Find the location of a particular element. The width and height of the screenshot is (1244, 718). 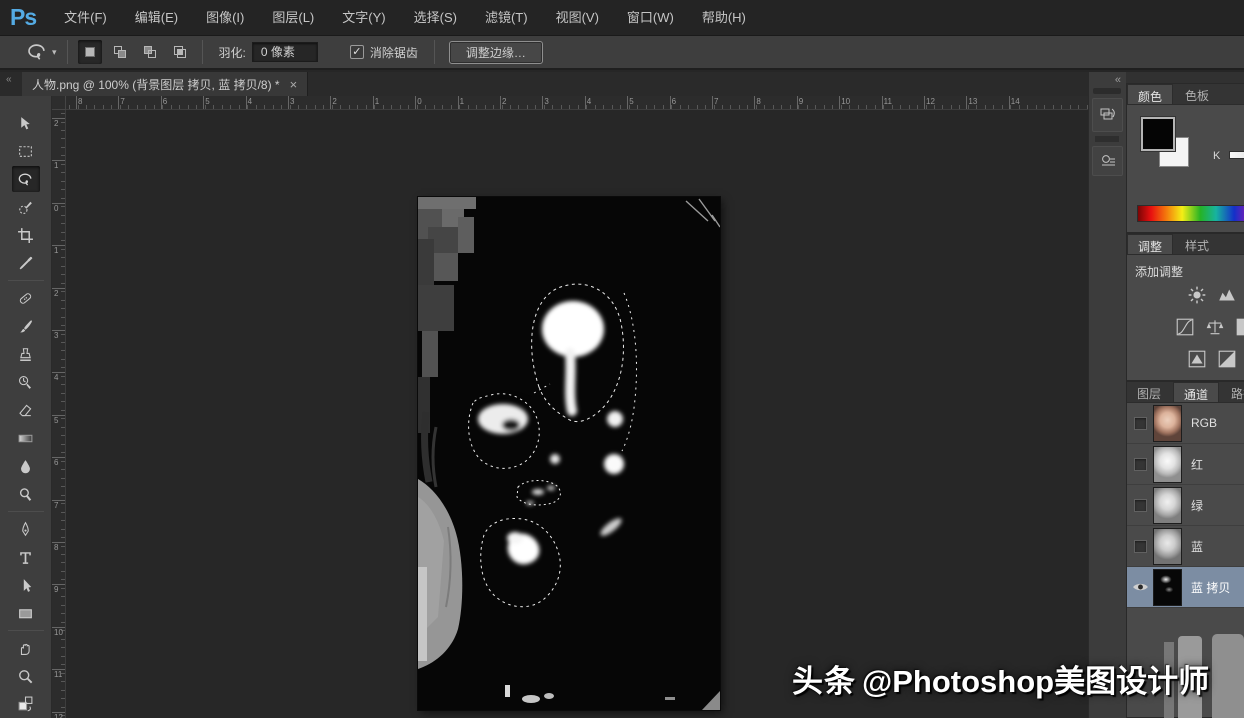

pen-icon is located at coordinates (25, 528).